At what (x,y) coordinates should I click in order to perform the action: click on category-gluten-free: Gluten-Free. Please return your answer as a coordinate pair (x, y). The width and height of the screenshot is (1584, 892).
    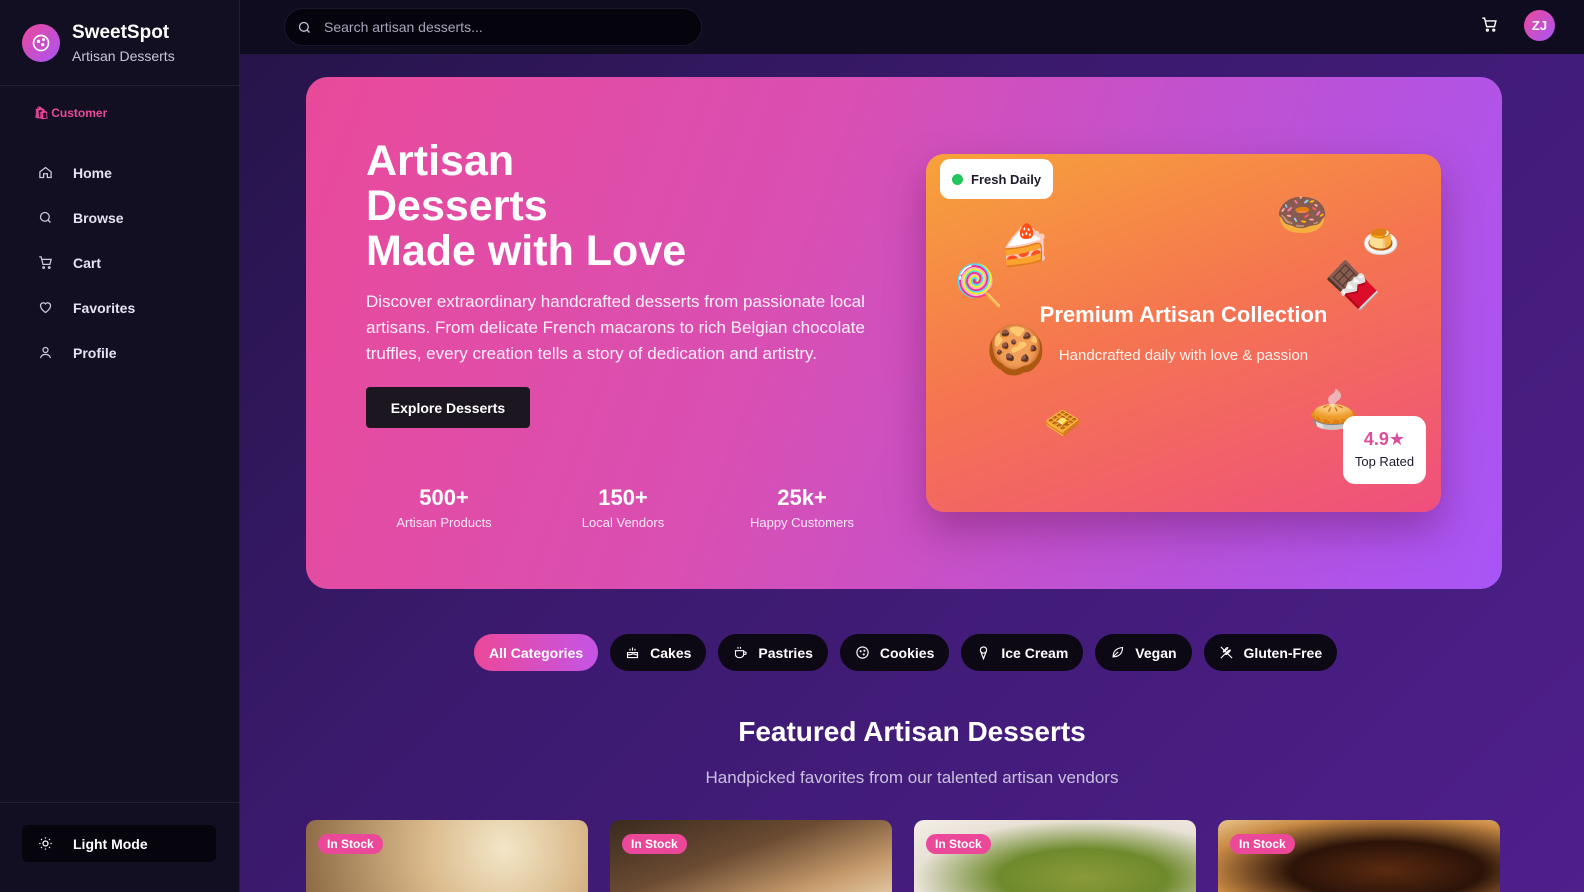
    Looking at the image, I should click on (1270, 652).